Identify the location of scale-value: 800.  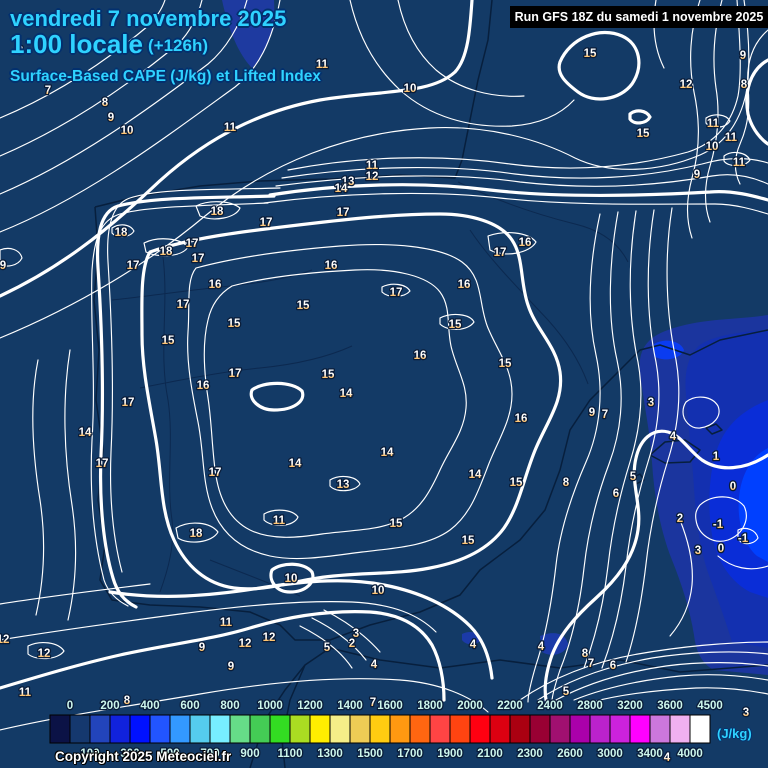
(229, 706).